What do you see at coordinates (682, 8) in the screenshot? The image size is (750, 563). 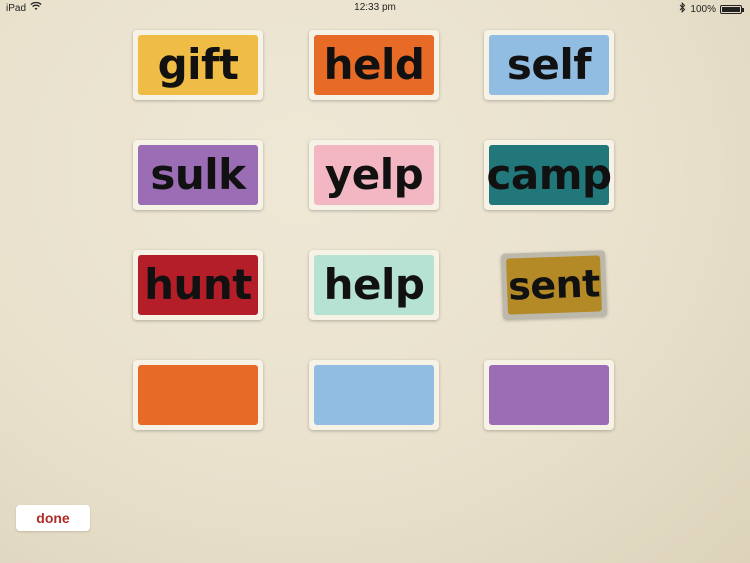 I see `bluetooth-icon` at bounding box center [682, 8].